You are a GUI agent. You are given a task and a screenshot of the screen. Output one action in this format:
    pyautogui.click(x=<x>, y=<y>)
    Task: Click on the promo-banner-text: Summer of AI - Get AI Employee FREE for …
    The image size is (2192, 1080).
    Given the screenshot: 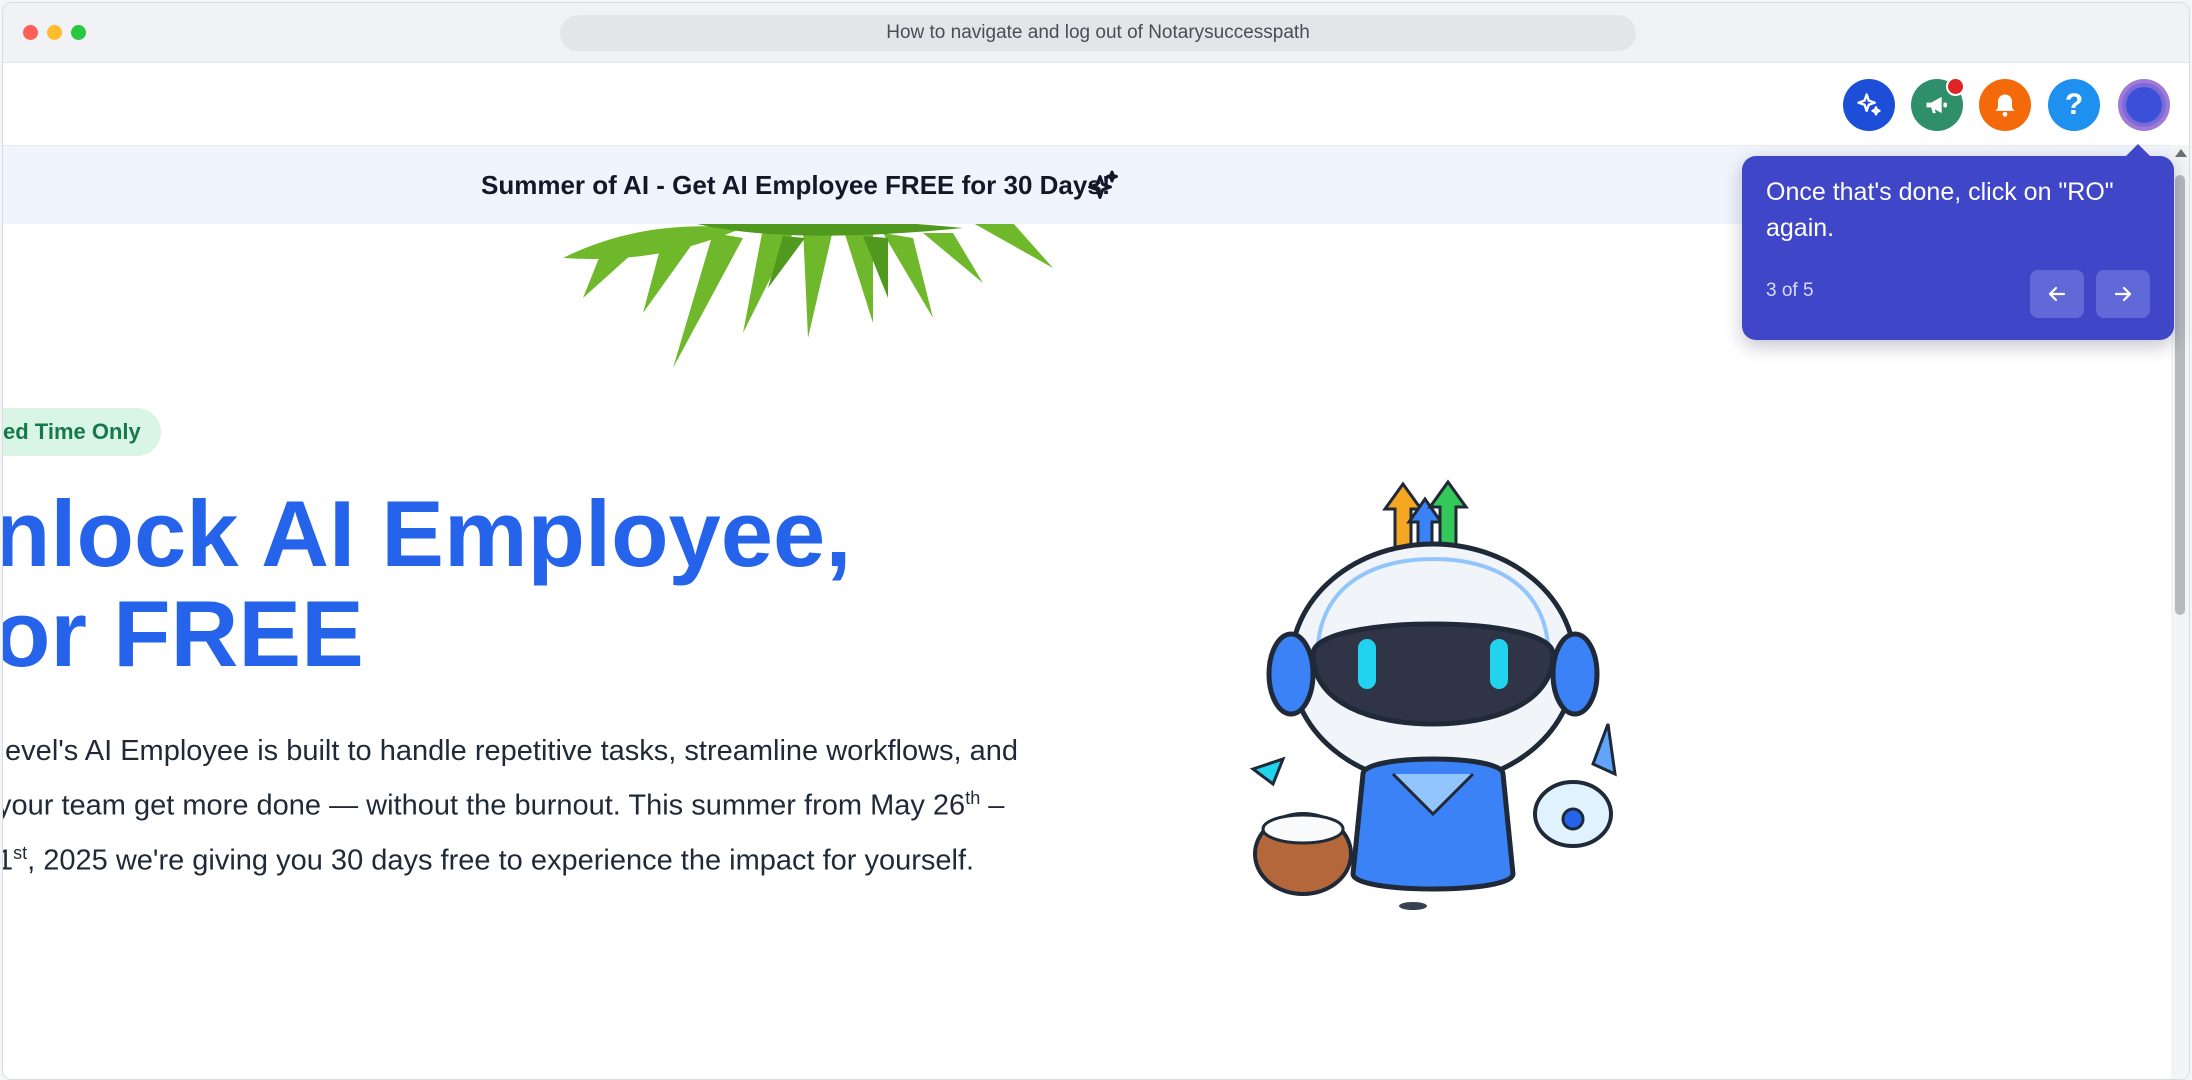 What is the action you would take?
    pyautogui.click(x=796, y=185)
    